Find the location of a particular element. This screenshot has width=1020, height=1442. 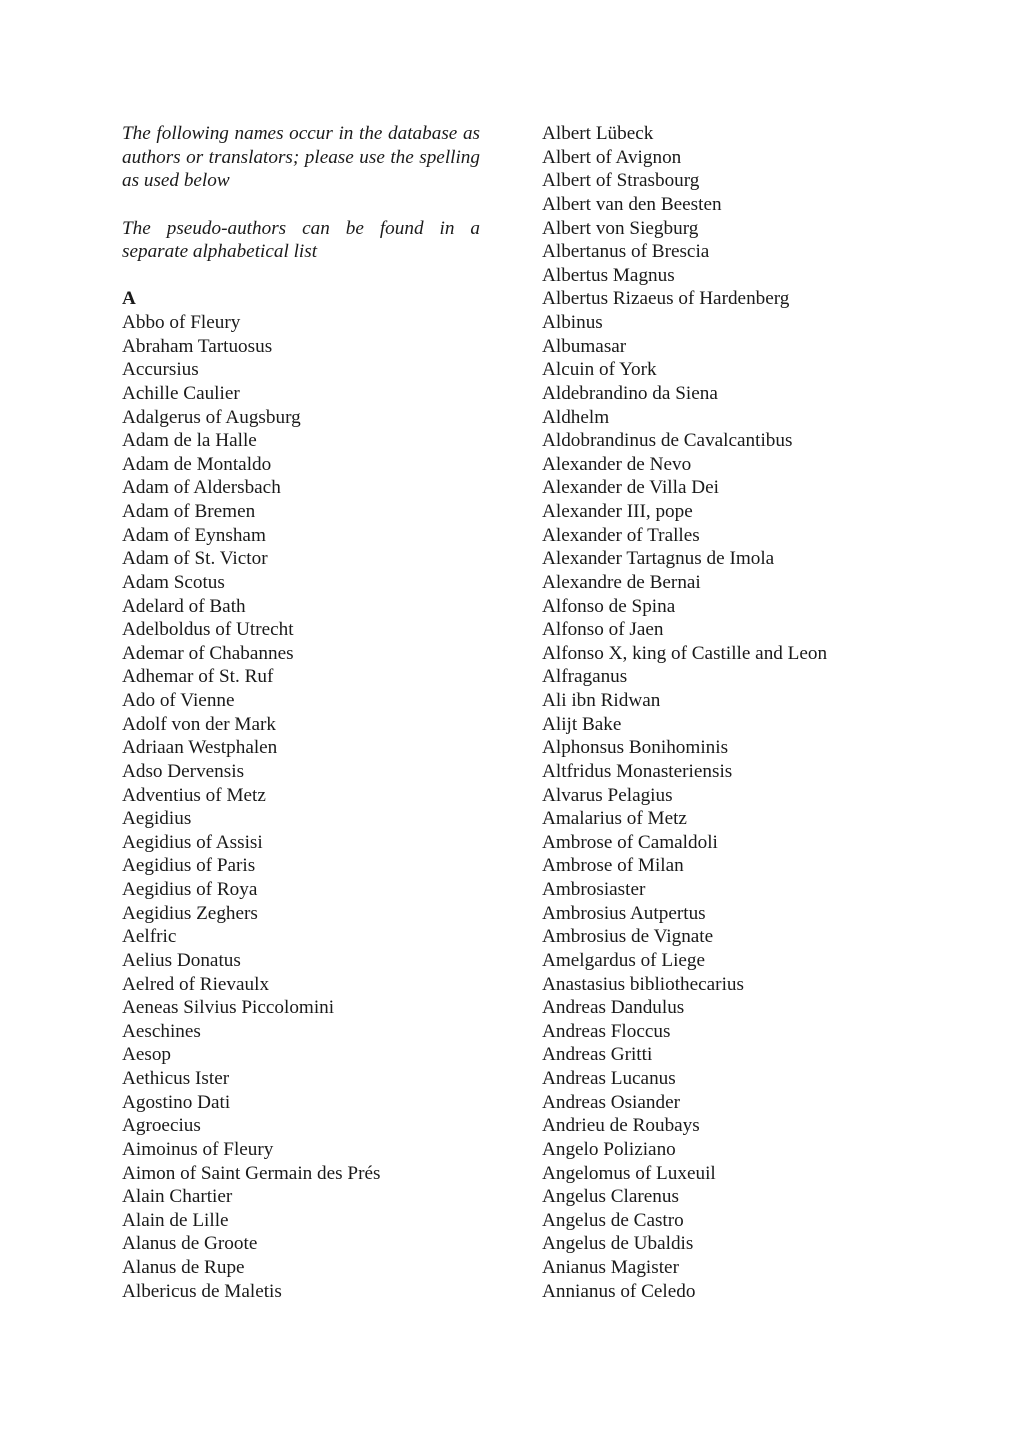

author-name-entry: Angelo Poliziano is located at coordinates (609, 1149).